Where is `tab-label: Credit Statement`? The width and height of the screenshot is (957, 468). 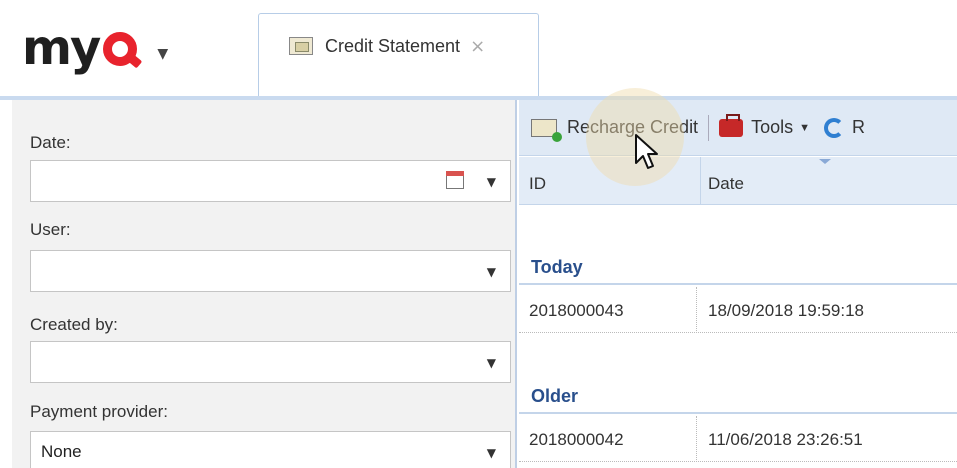 tab-label: Credit Statement is located at coordinates (393, 45).